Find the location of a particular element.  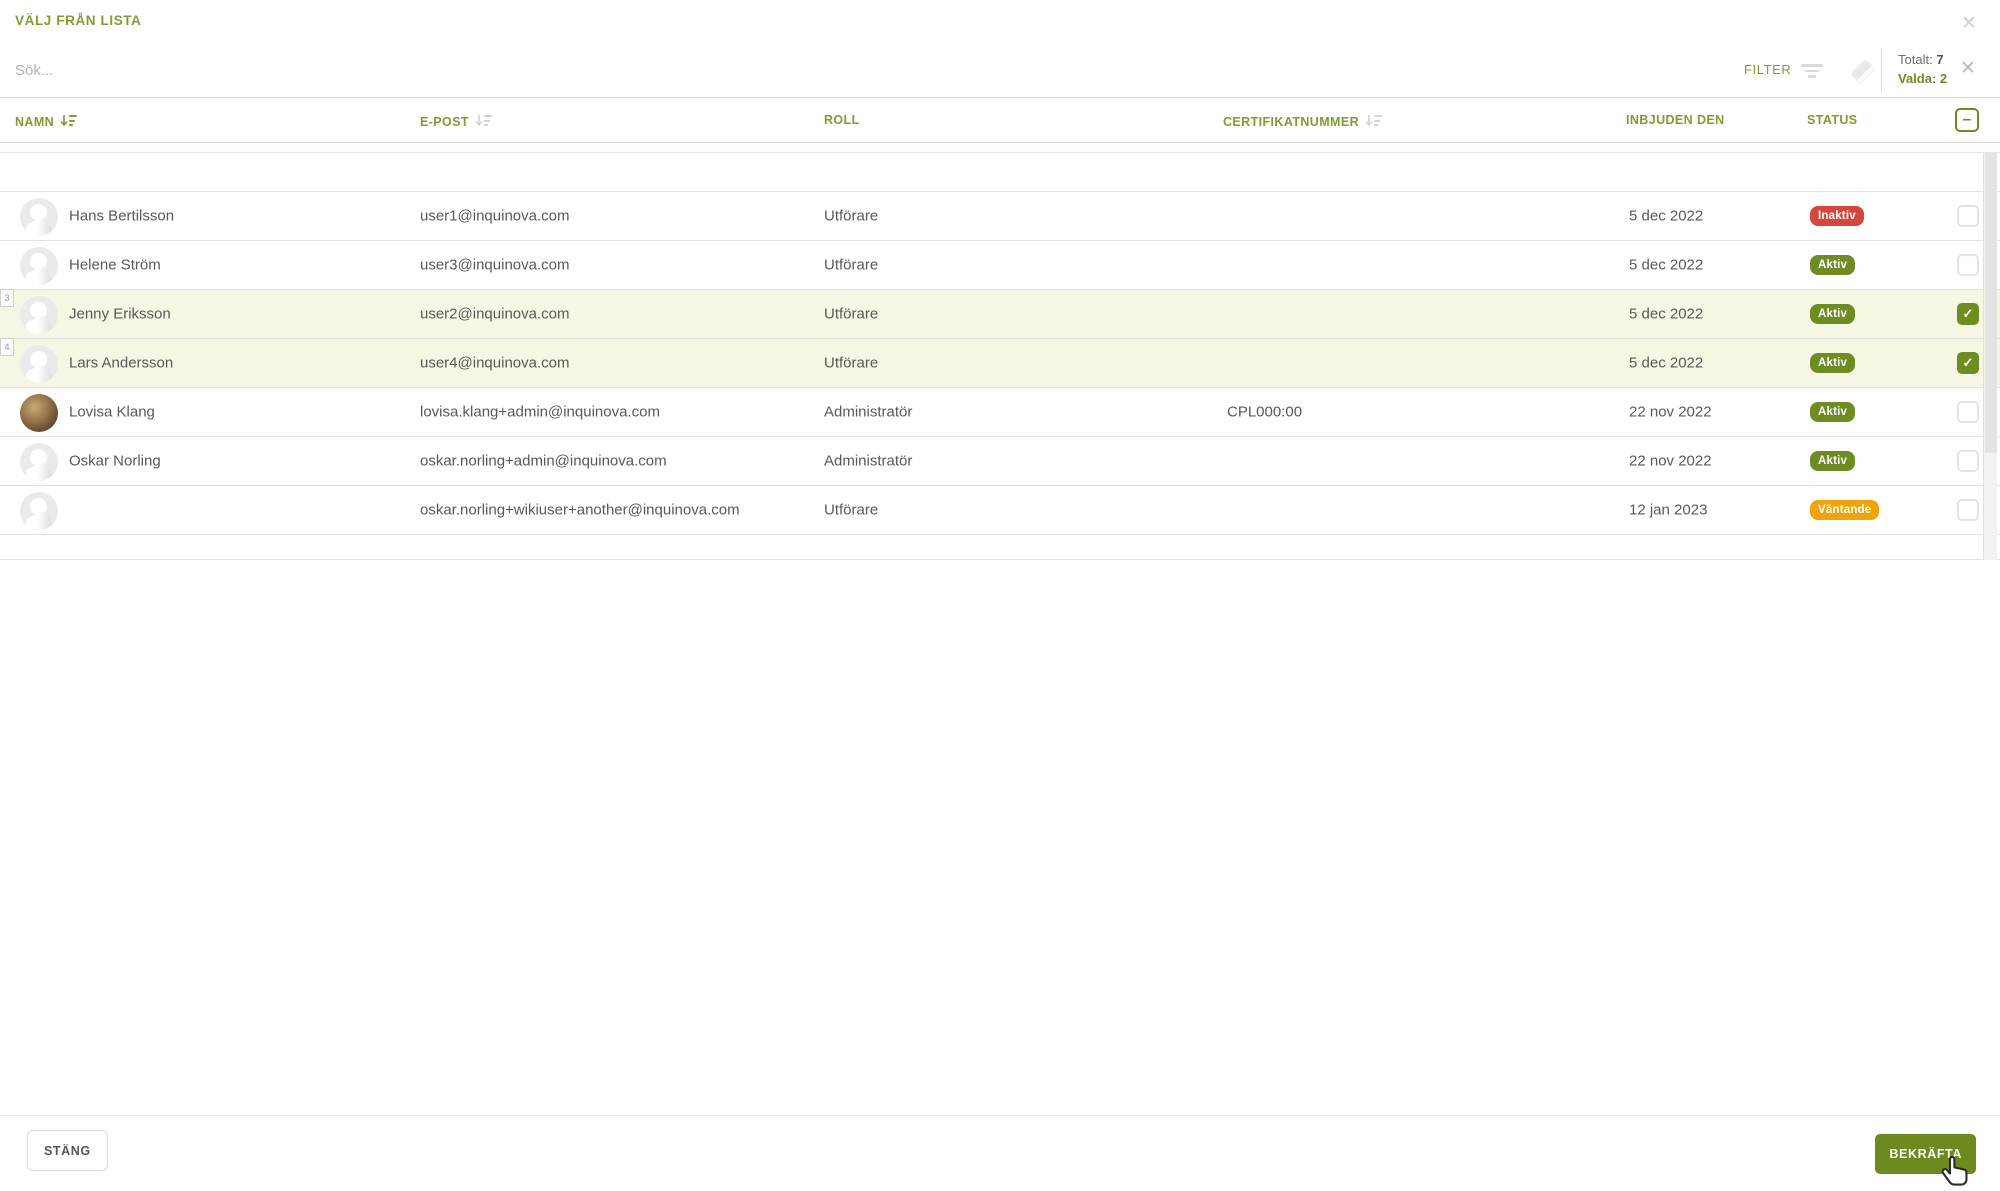

row-order-marker: 4 is located at coordinates (7, 347).